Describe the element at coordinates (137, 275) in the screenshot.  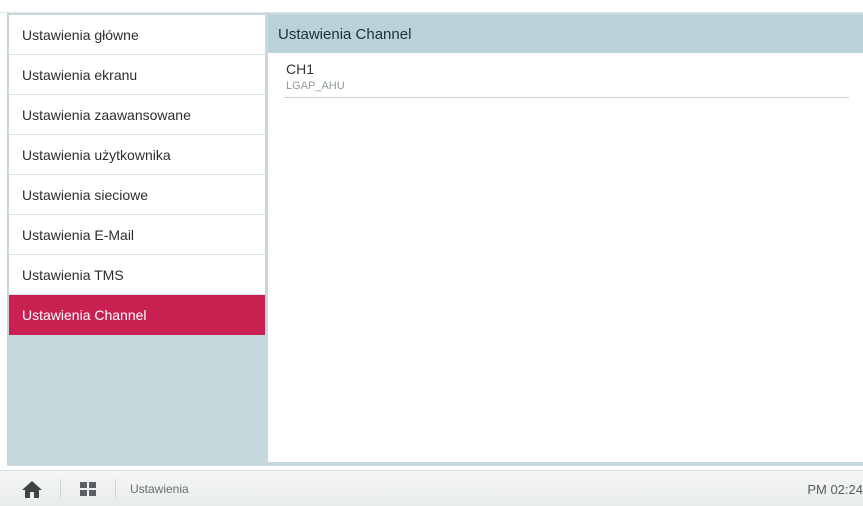
I see `sidebar-item-tms: Ustawienia TMS` at that location.